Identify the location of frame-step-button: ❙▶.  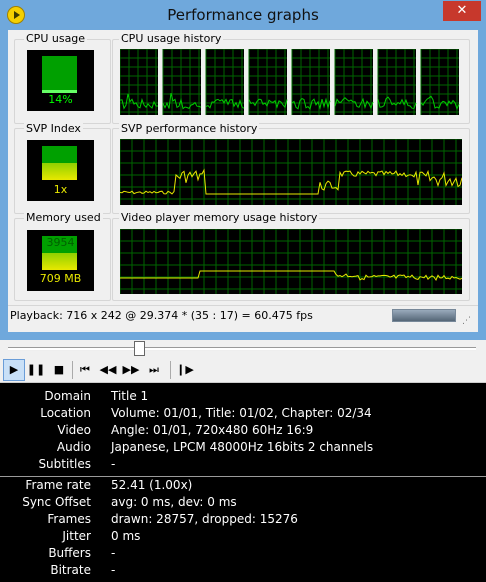
(185, 370).